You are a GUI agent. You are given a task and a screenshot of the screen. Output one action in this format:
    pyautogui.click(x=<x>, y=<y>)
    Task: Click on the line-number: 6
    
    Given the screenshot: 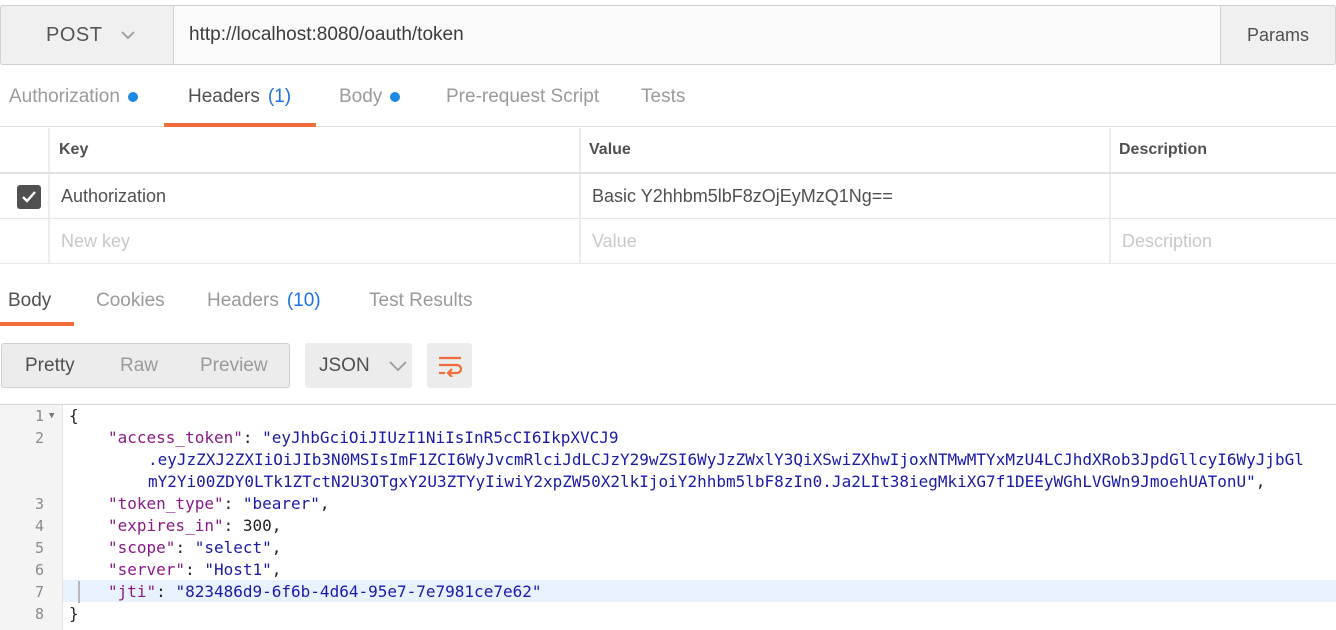 What is the action you would take?
    pyautogui.click(x=39, y=570)
    